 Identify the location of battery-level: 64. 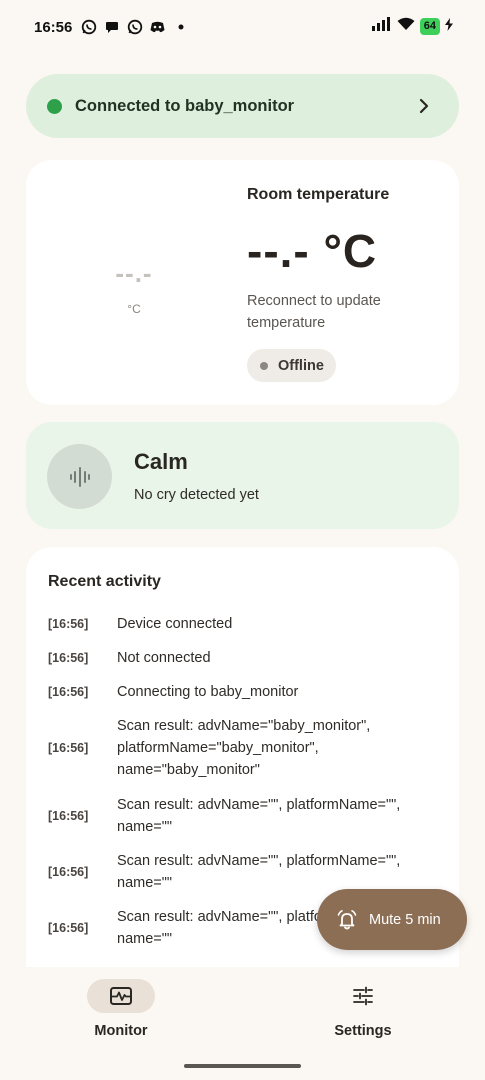
(429, 26).